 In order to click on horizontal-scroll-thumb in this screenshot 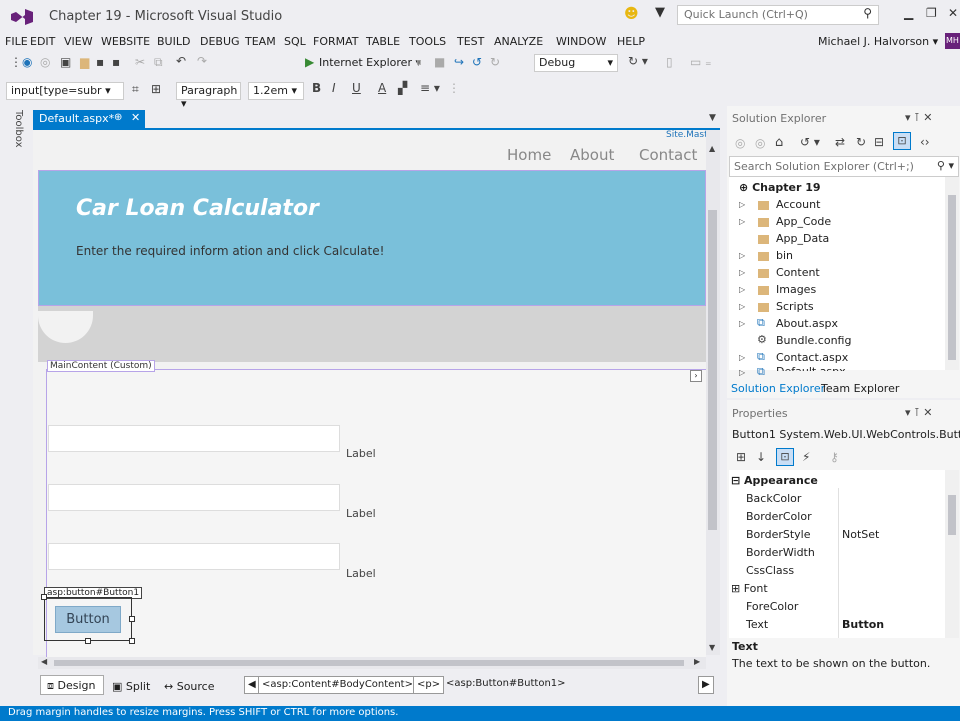, I will do `click(369, 663)`.